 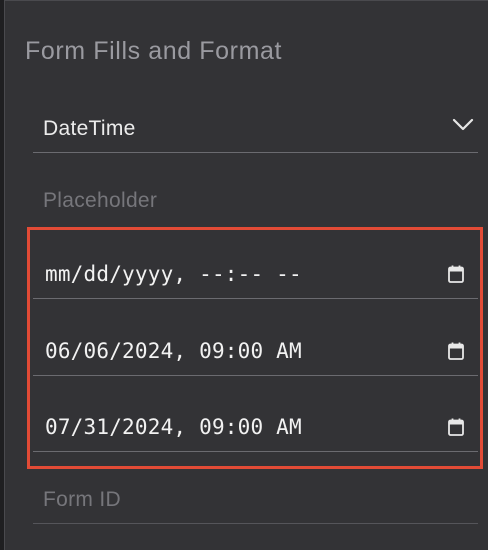 I want to click on datetime-field-value: mm/dd/yyyy, --:-- --, so click(x=173, y=274).